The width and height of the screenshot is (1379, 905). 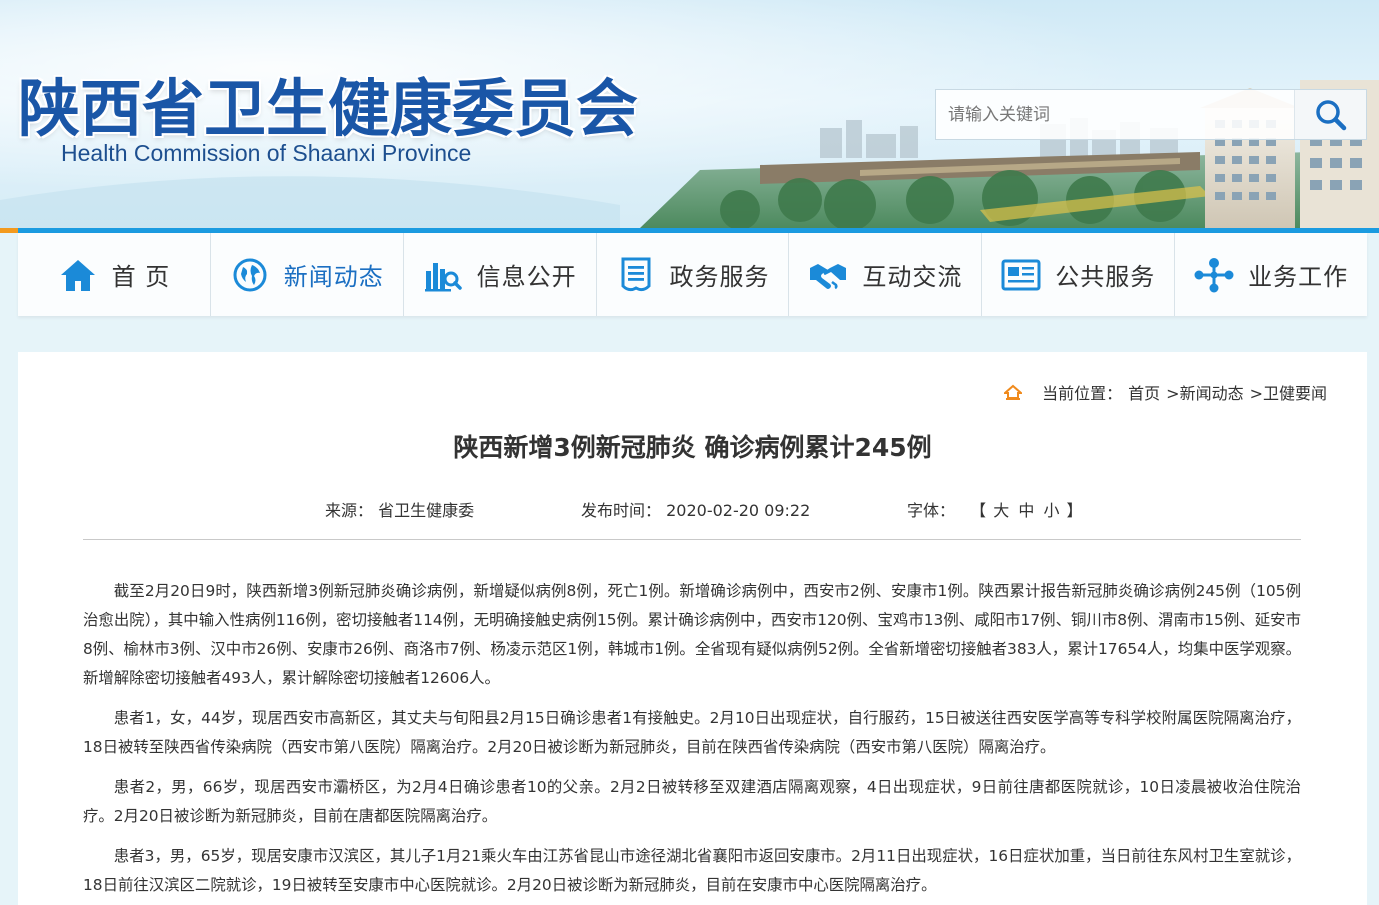 I want to click on breadcrumb-home-link: 首页, so click(x=1144, y=392).